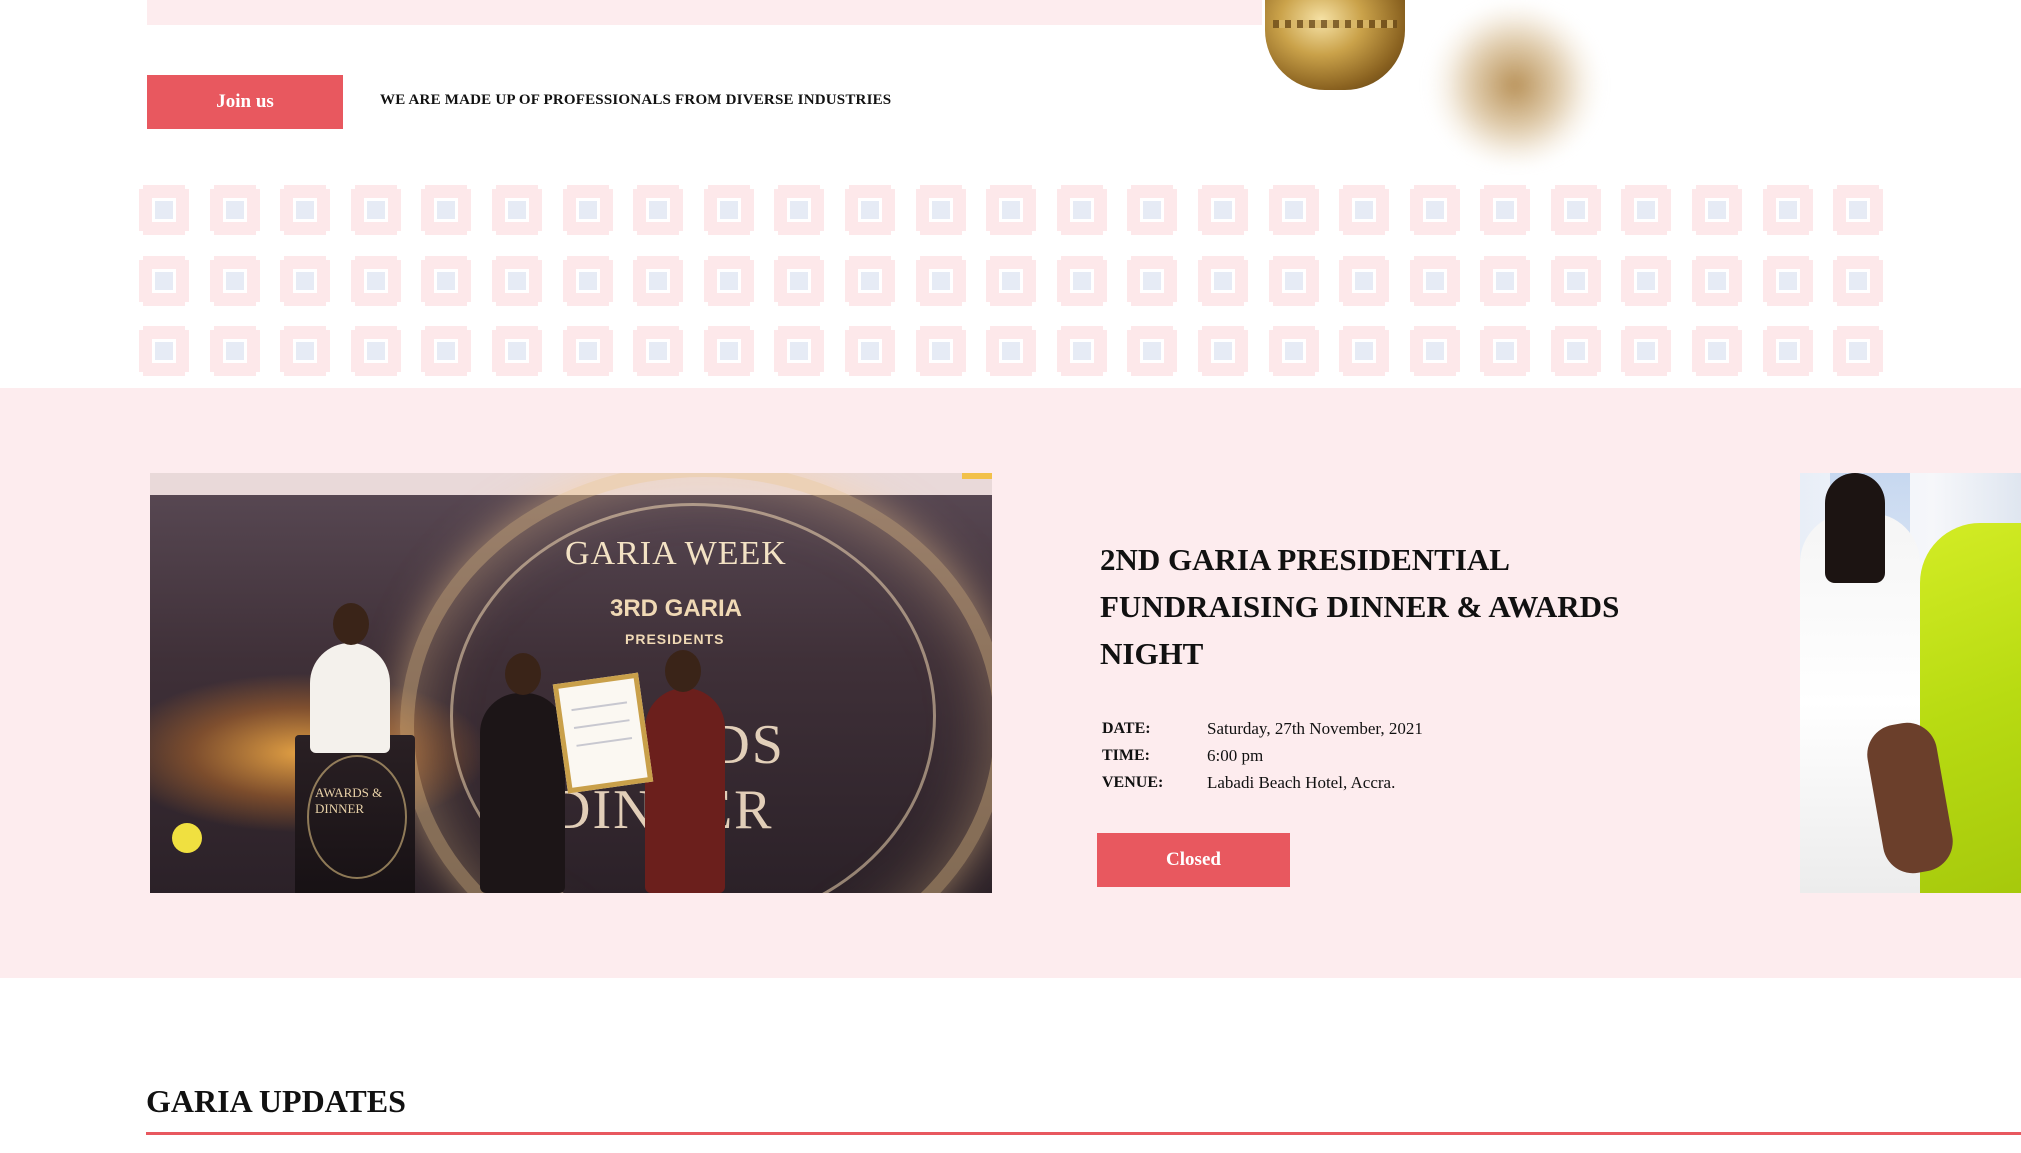 This screenshot has width=2021, height=1153. I want to click on photo-banner-title: GARIA WEEK, so click(676, 553).